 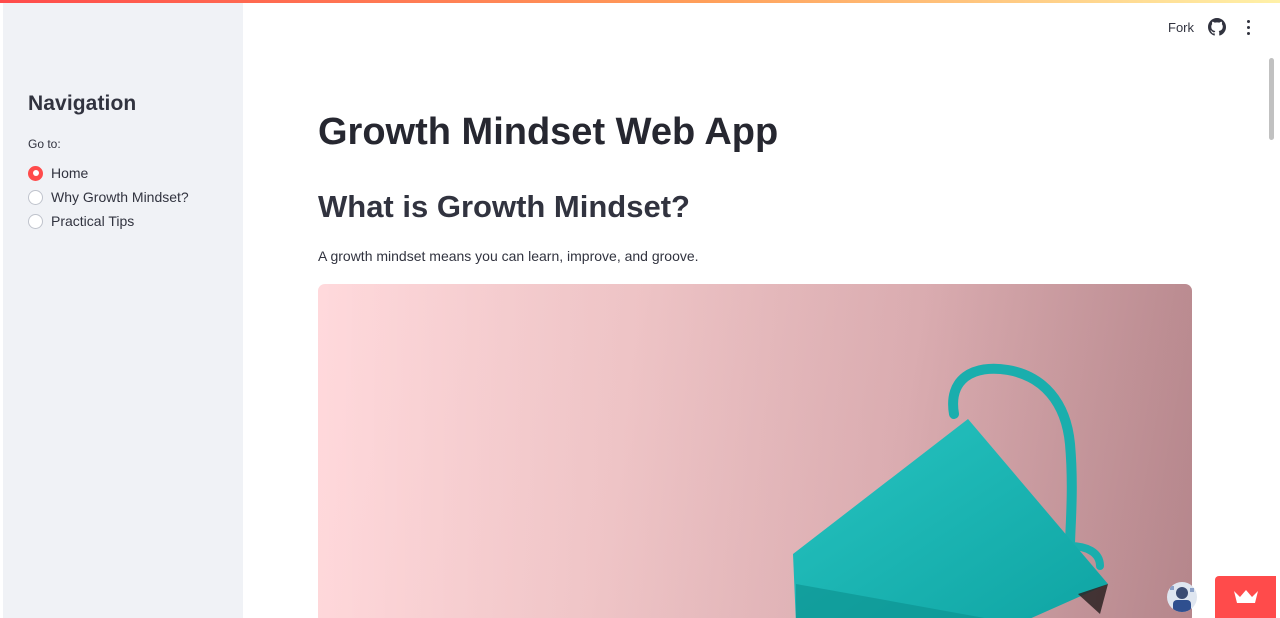 I want to click on scrollbar, so click(x=1271, y=99).